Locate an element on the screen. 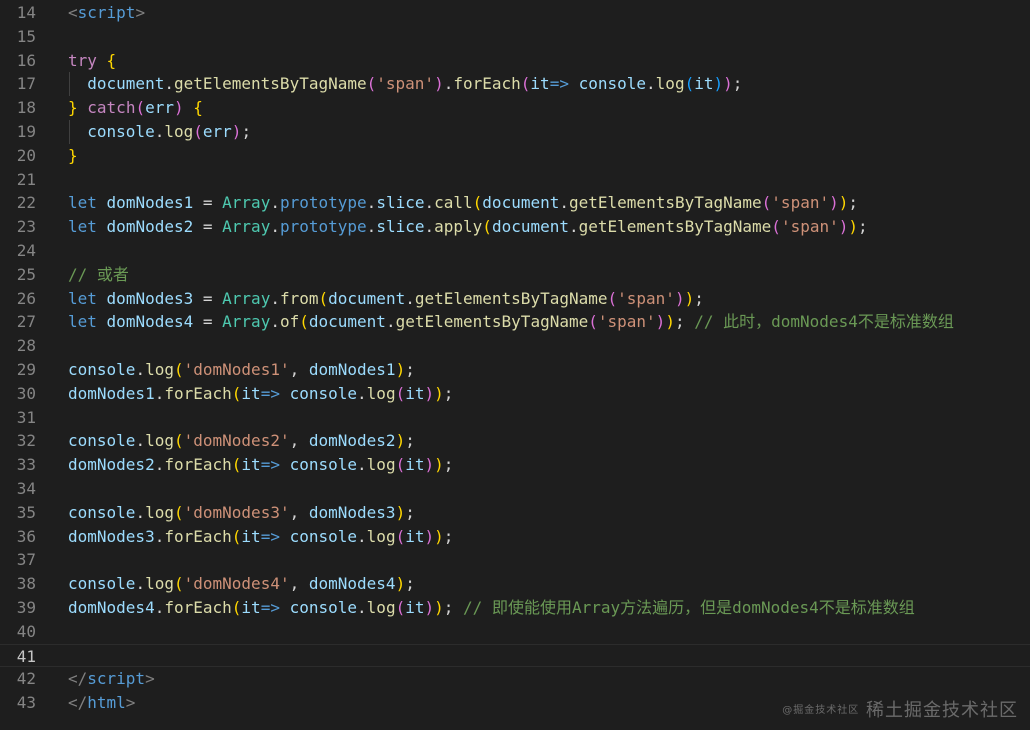 The image size is (1030, 730). code-token: => is located at coordinates (270, 465).